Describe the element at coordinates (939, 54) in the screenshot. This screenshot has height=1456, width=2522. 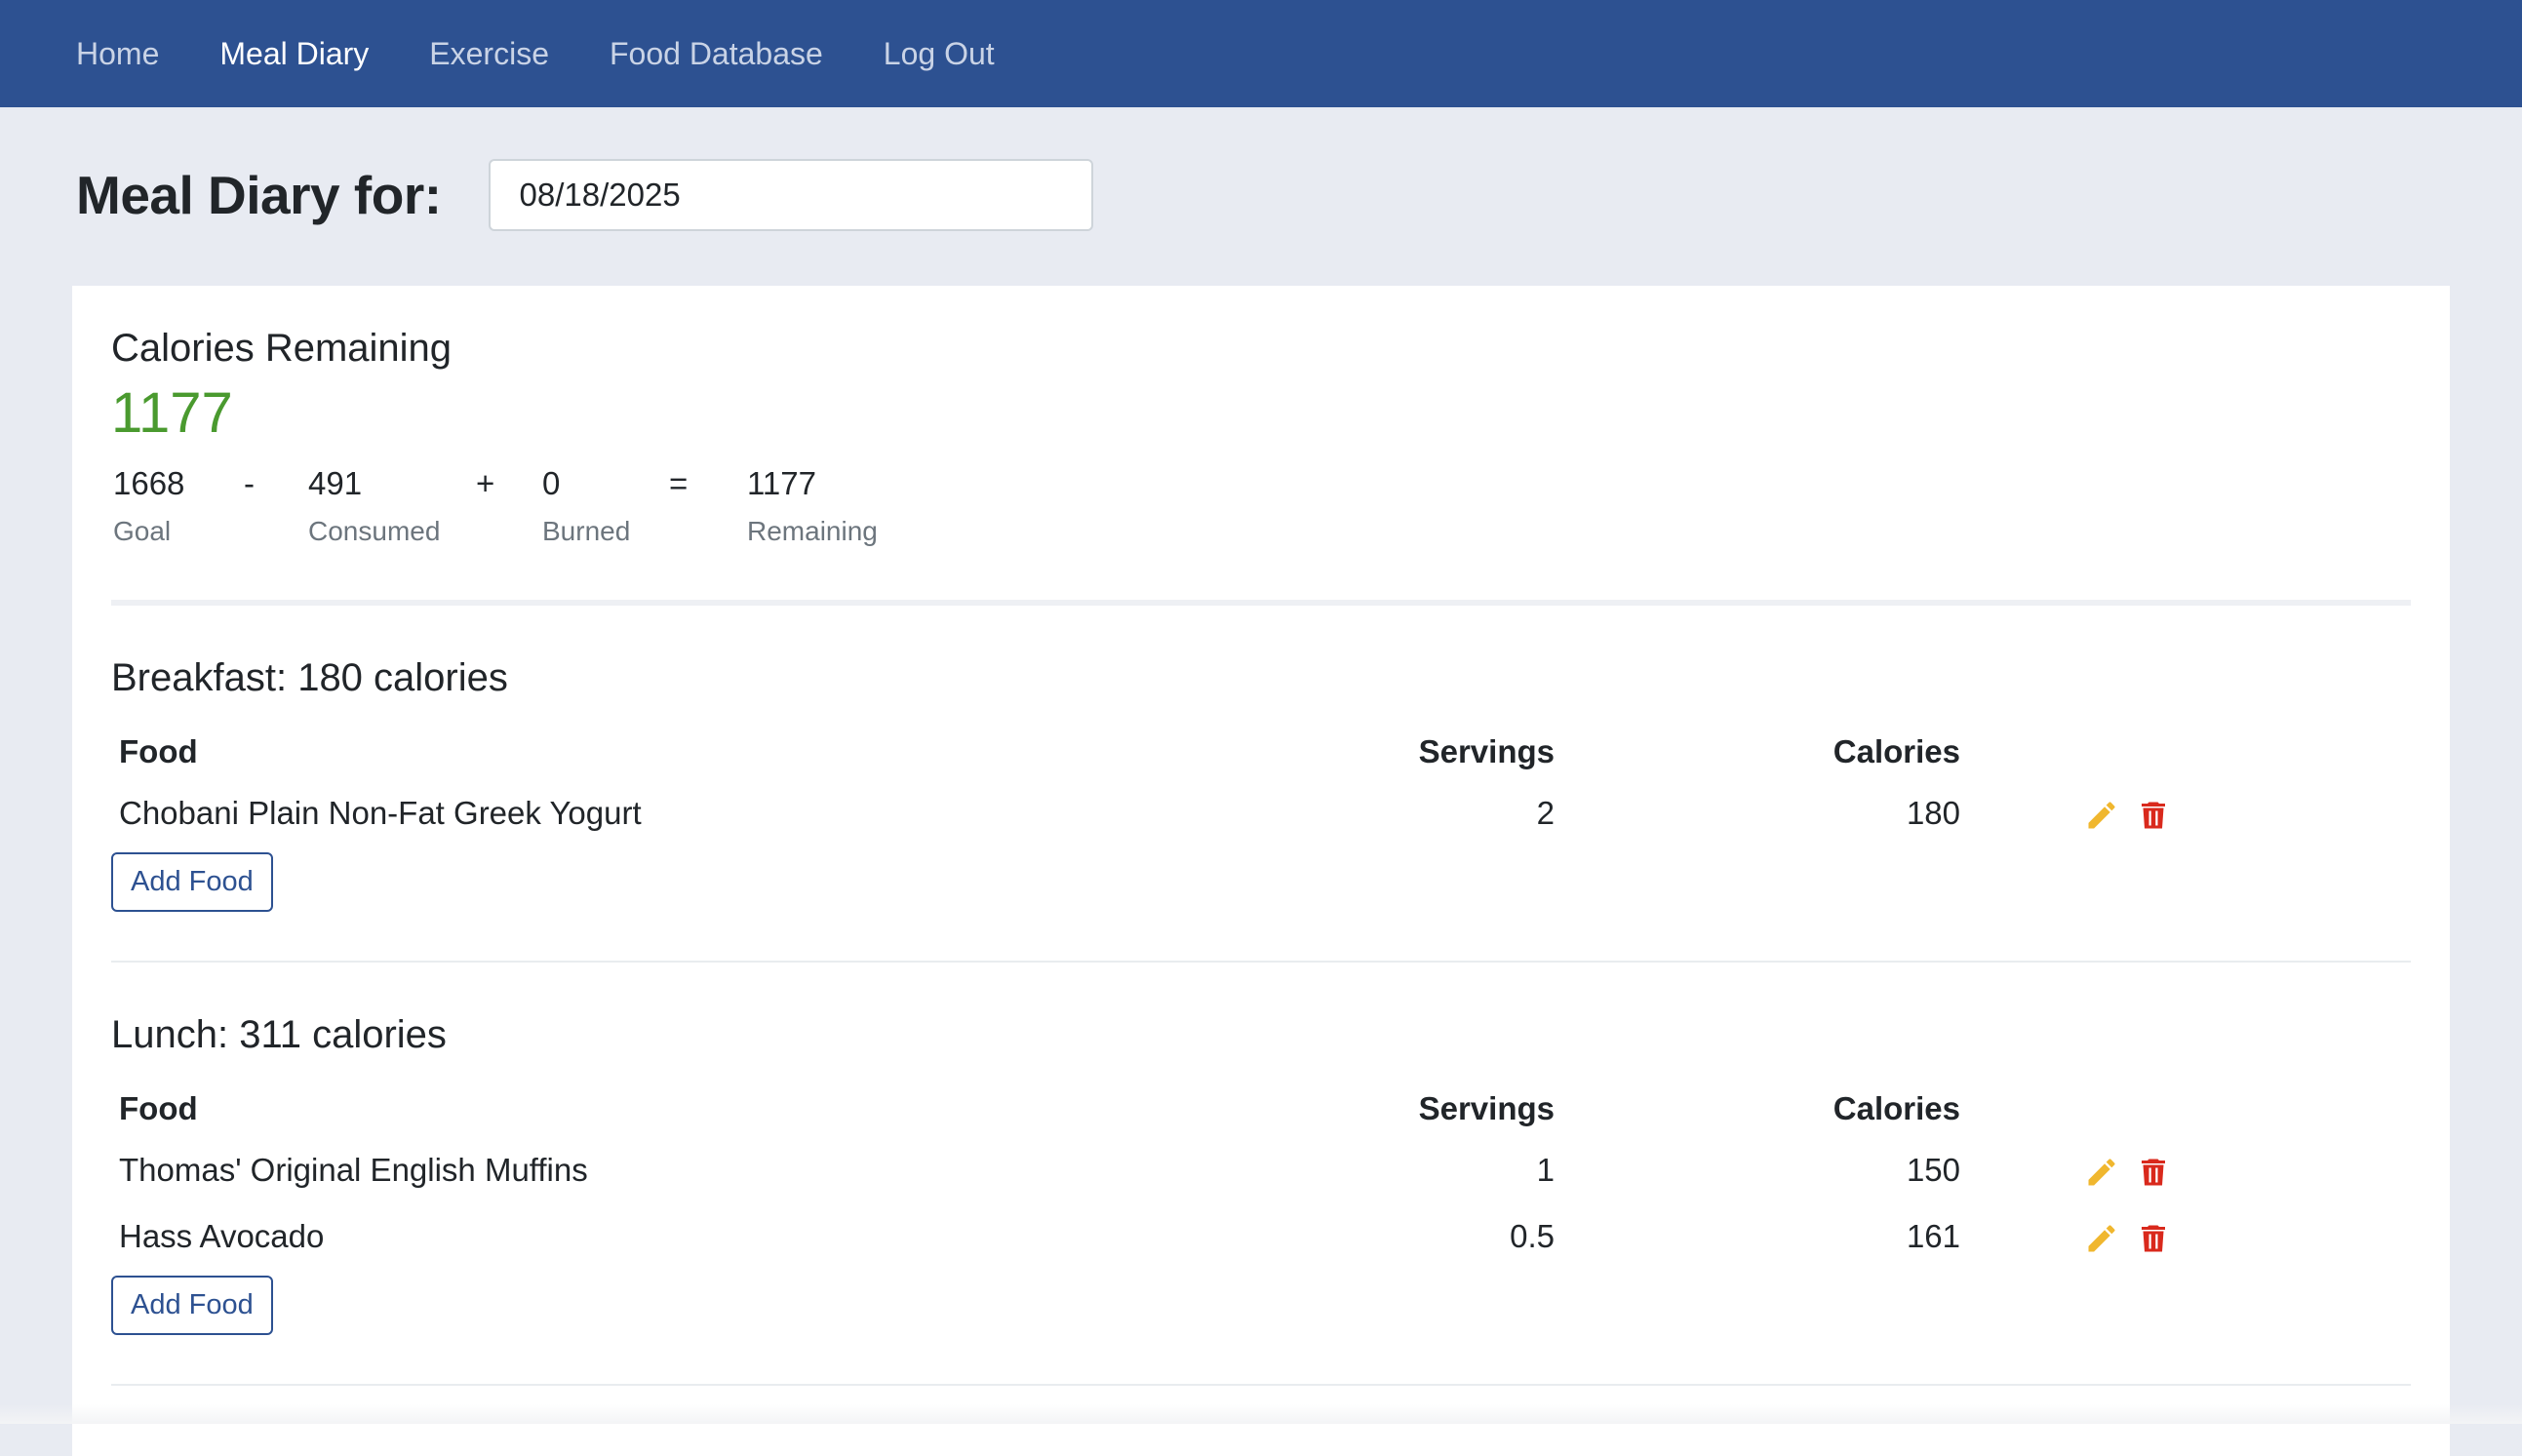
I see `nav-log-out: Log Out` at that location.